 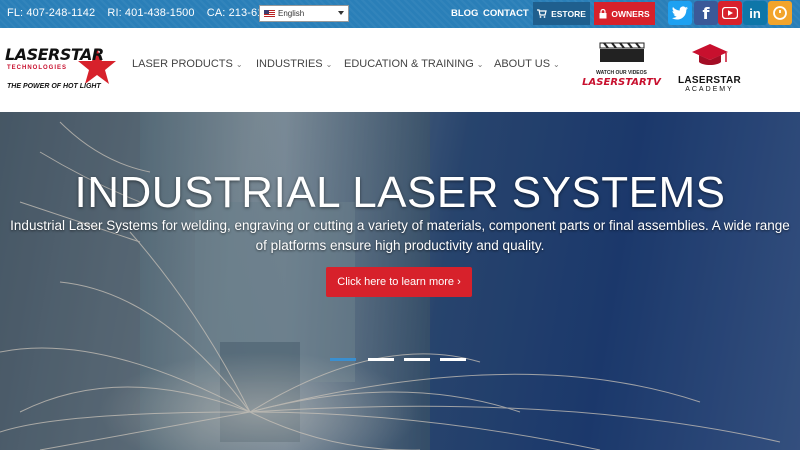 I want to click on estore-label: ESTORE, so click(x=568, y=13).